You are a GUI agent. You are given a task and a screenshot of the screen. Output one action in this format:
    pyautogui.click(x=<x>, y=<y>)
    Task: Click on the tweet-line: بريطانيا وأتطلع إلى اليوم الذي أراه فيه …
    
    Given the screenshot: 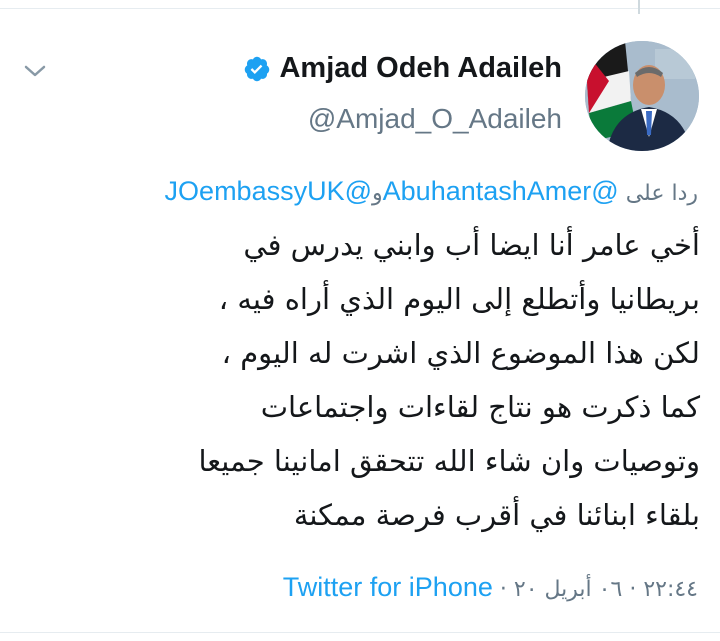 What is the action you would take?
    pyautogui.click(x=459, y=299)
    